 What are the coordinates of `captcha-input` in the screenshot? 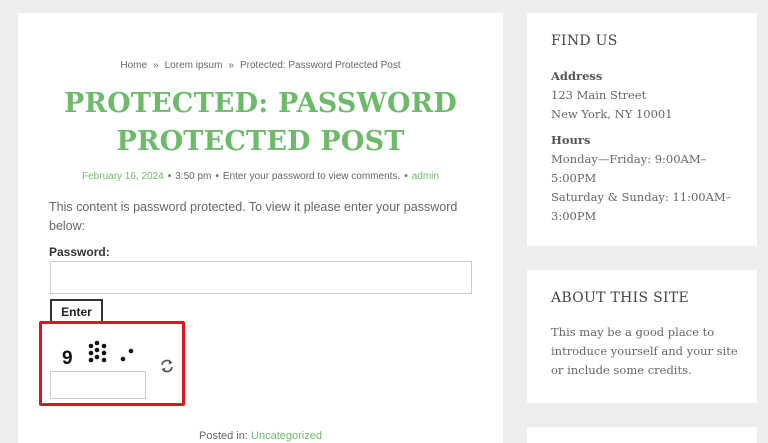 It's located at (98, 385).